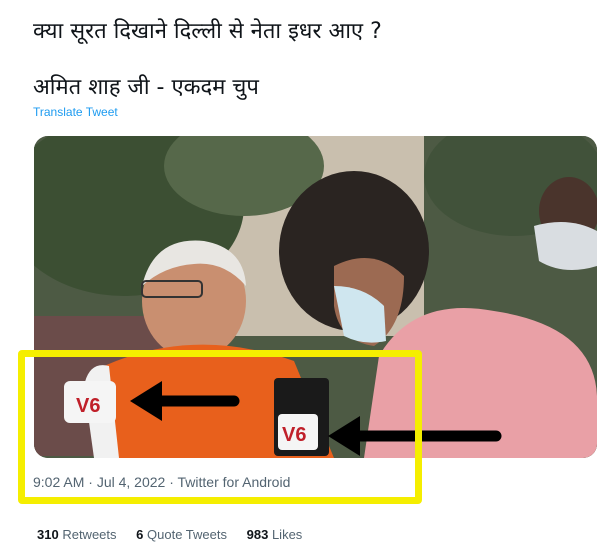 The image size is (612, 542). What do you see at coordinates (207, 31) in the screenshot?
I see `tweet-text-line-1: क्या सूरत दिखाने दिल्ली से नेता इधर आए ?` at bounding box center [207, 31].